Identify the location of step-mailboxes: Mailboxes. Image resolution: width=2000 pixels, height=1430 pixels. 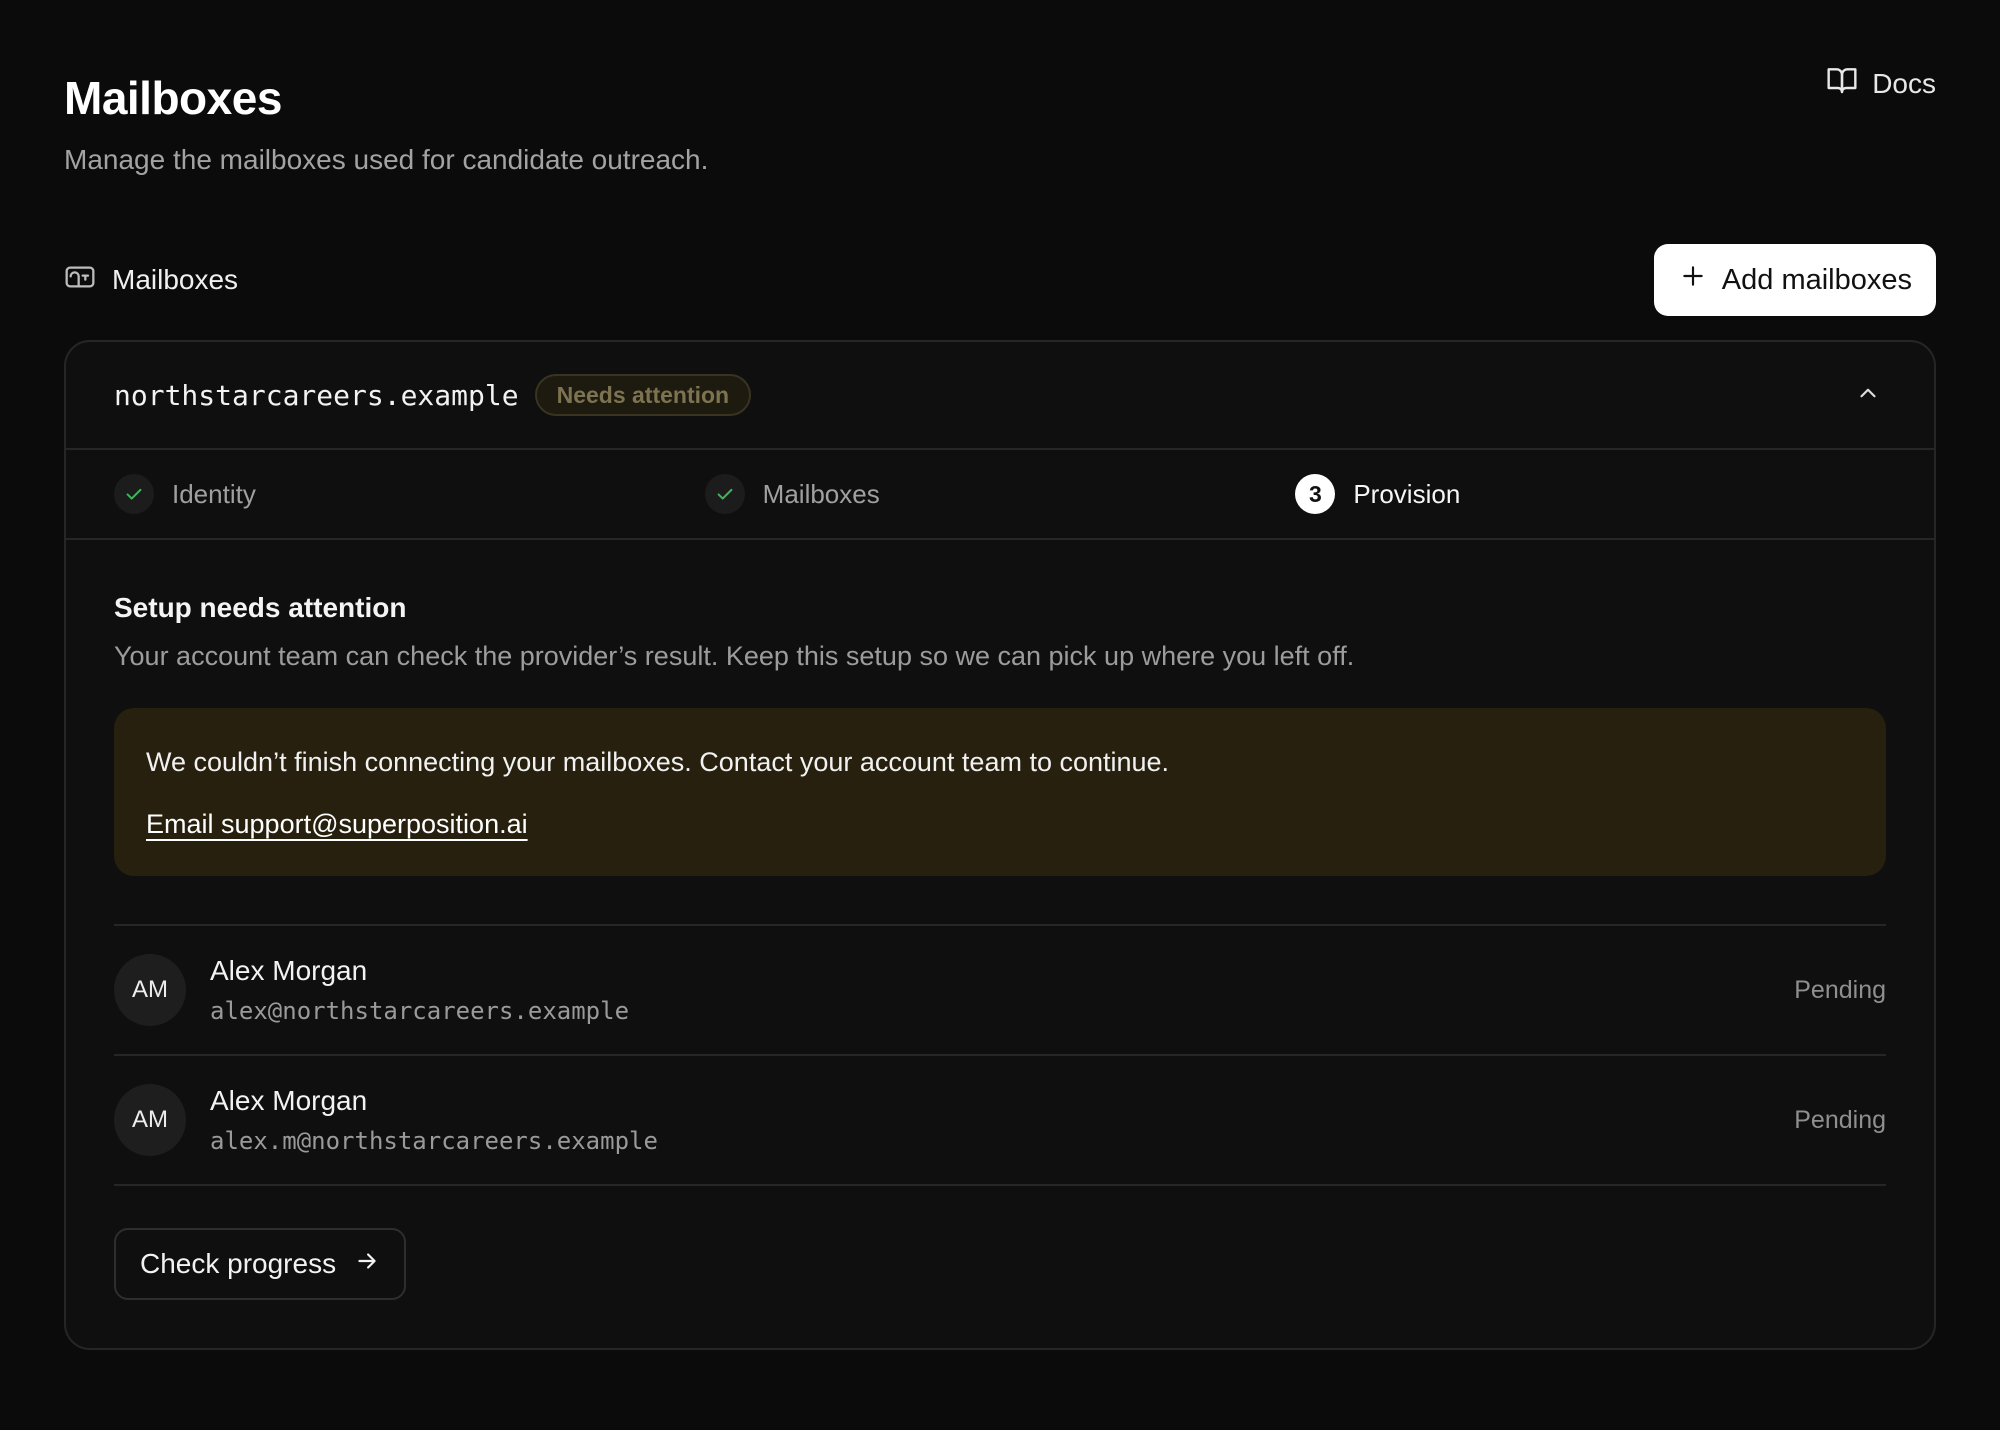
(1000, 494).